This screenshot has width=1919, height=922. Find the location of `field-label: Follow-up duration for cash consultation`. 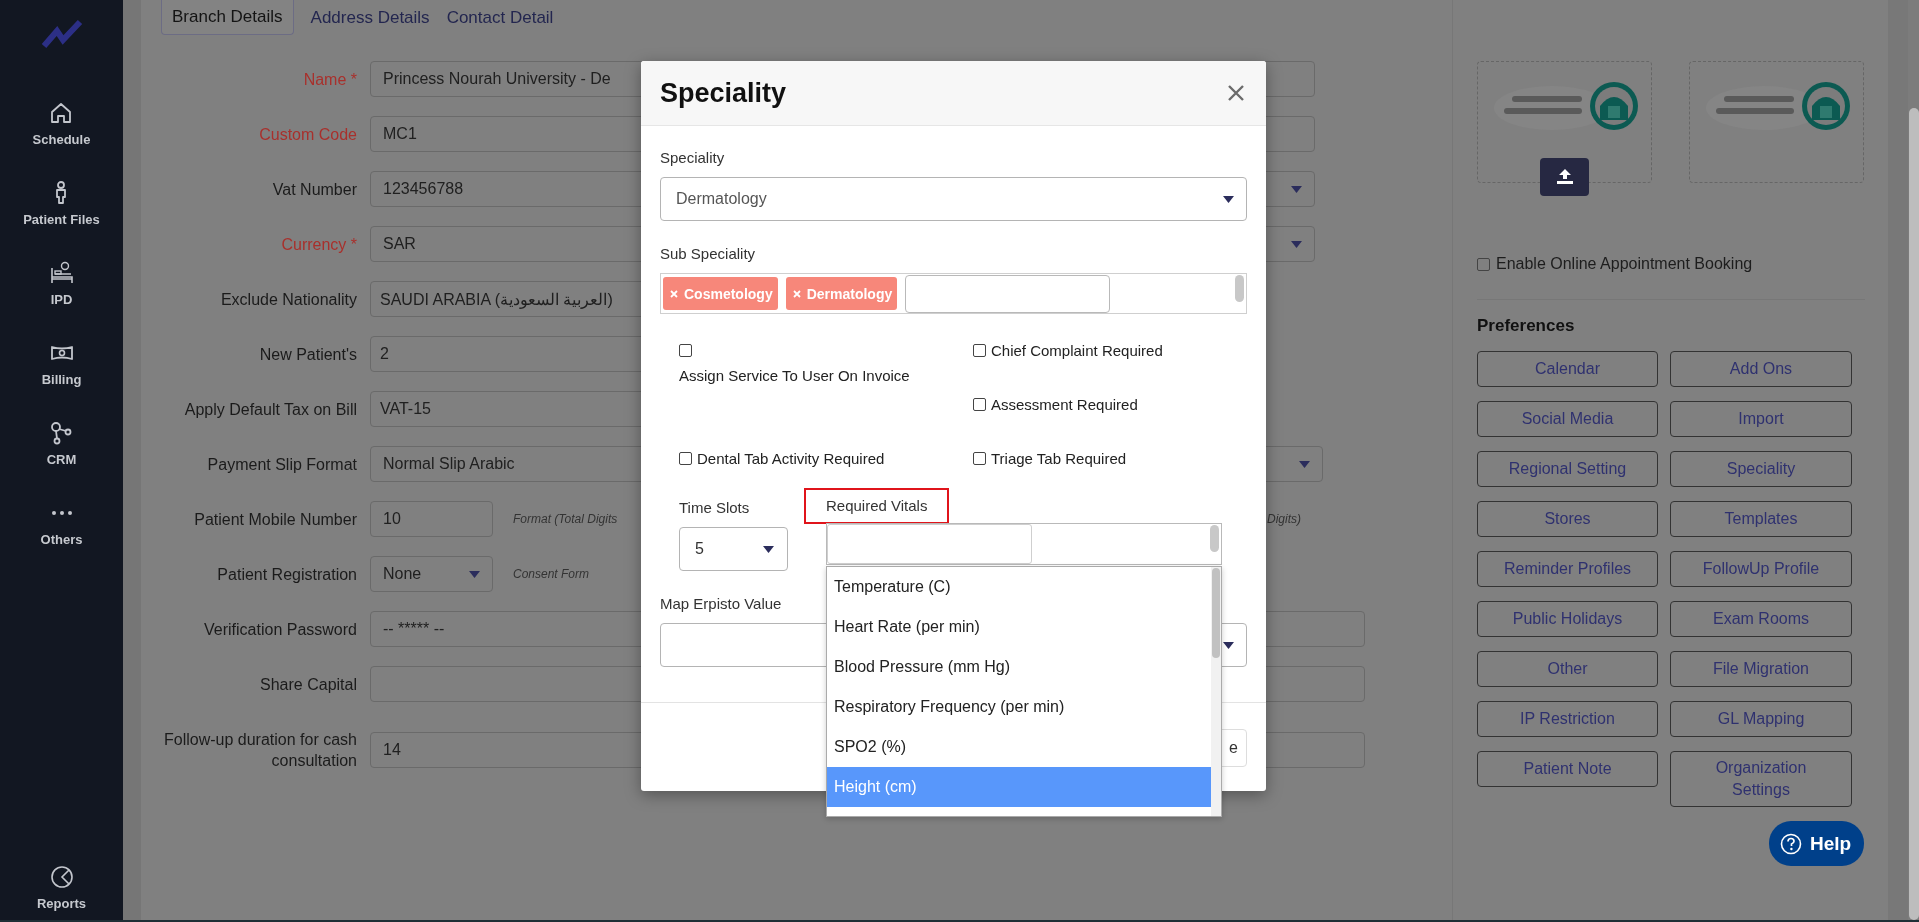

field-label: Follow-up duration for cash consultation is located at coordinates (260, 750).